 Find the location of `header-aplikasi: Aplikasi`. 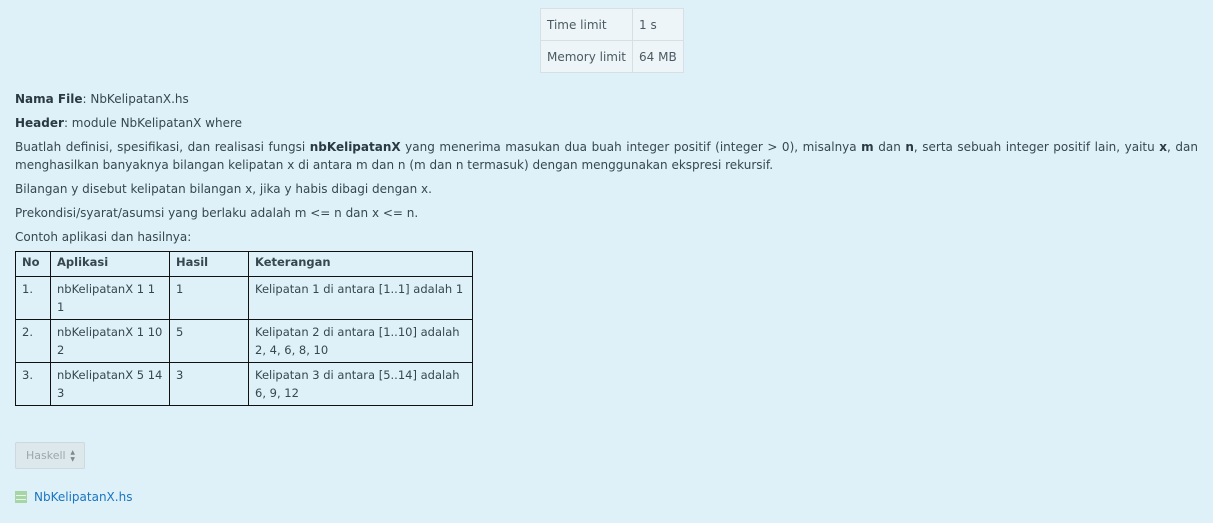

header-aplikasi: Aplikasi is located at coordinates (110, 264).